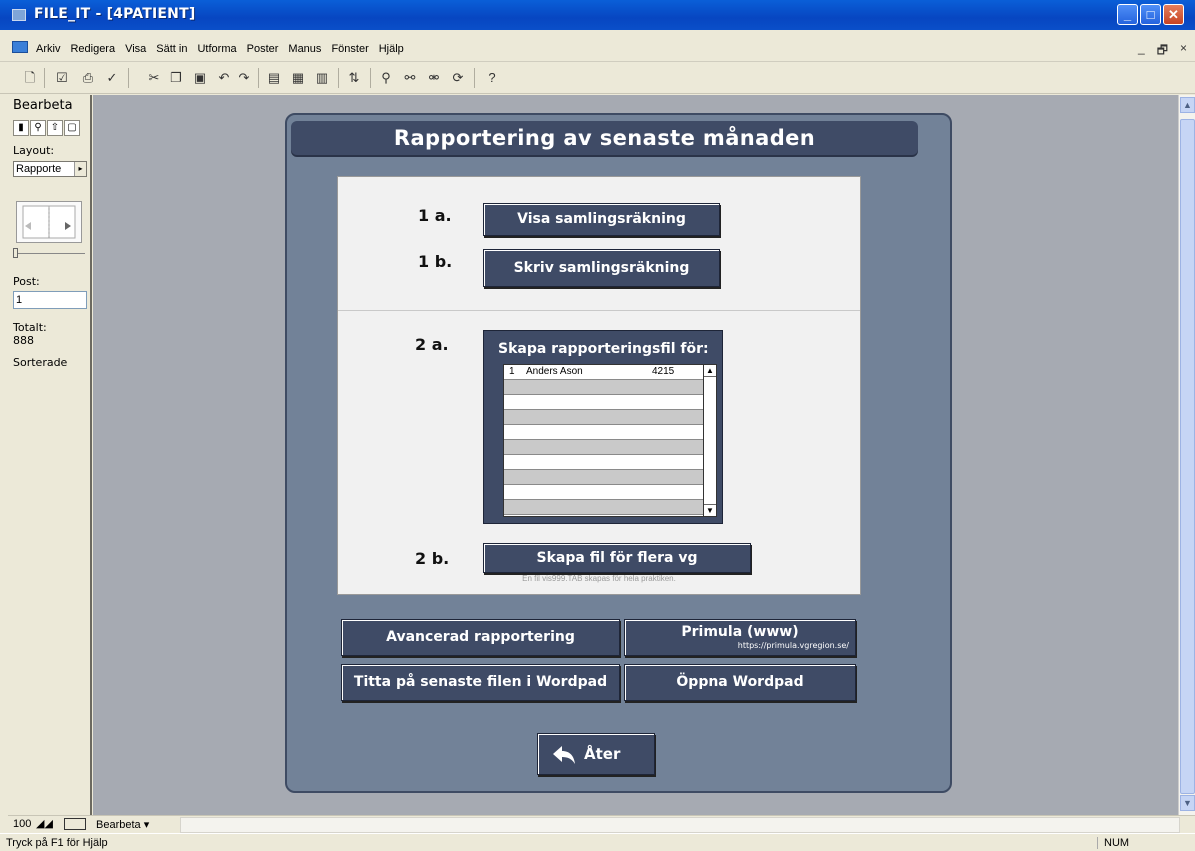 This screenshot has width=1195, height=851. What do you see at coordinates (112, 78) in the screenshot?
I see `spellcheck-icon: ✓` at bounding box center [112, 78].